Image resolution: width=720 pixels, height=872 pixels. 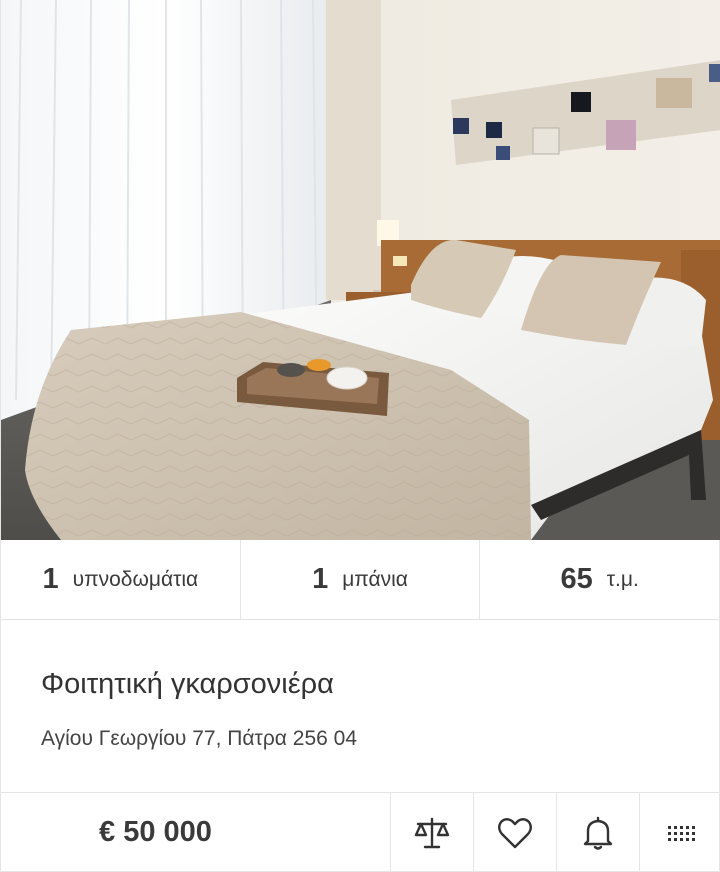 I want to click on area-stat: 65 τ.μ., so click(x=599, y=579).